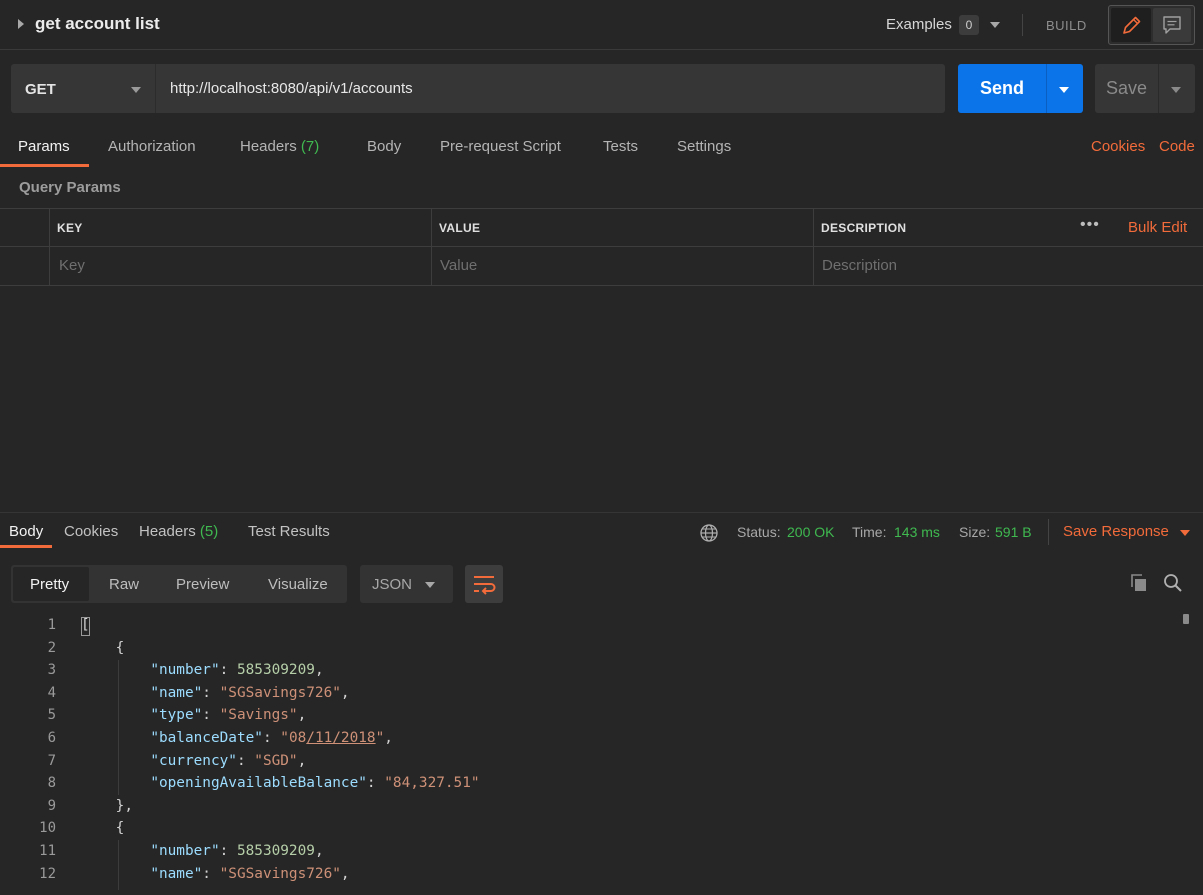 The width and height of the screenshot is (1203, 895). Describe the element at coordinates (1116, 531) in the screenshot. I see `save-response-button: Save Response` at that location.